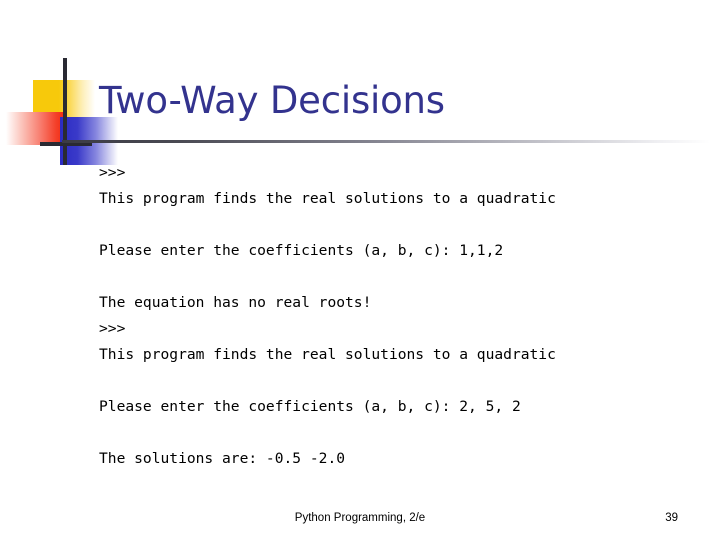  Describe the element at coordinates (117, 328) in the screenshot. I see `console-line-prompt-2: >>>` at that location.